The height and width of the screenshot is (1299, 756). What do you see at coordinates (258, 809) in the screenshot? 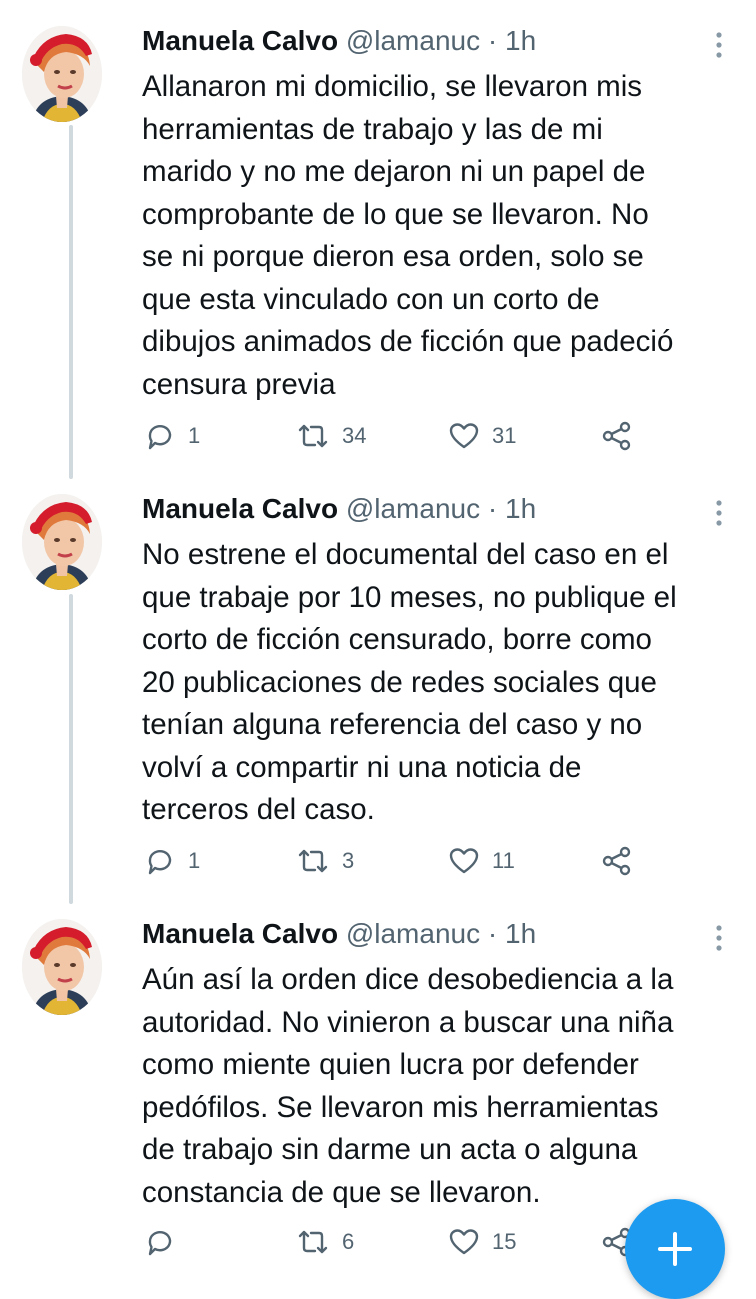
I see `tweet-text-line: terceros del caso.` at bounding box center [258, 809].